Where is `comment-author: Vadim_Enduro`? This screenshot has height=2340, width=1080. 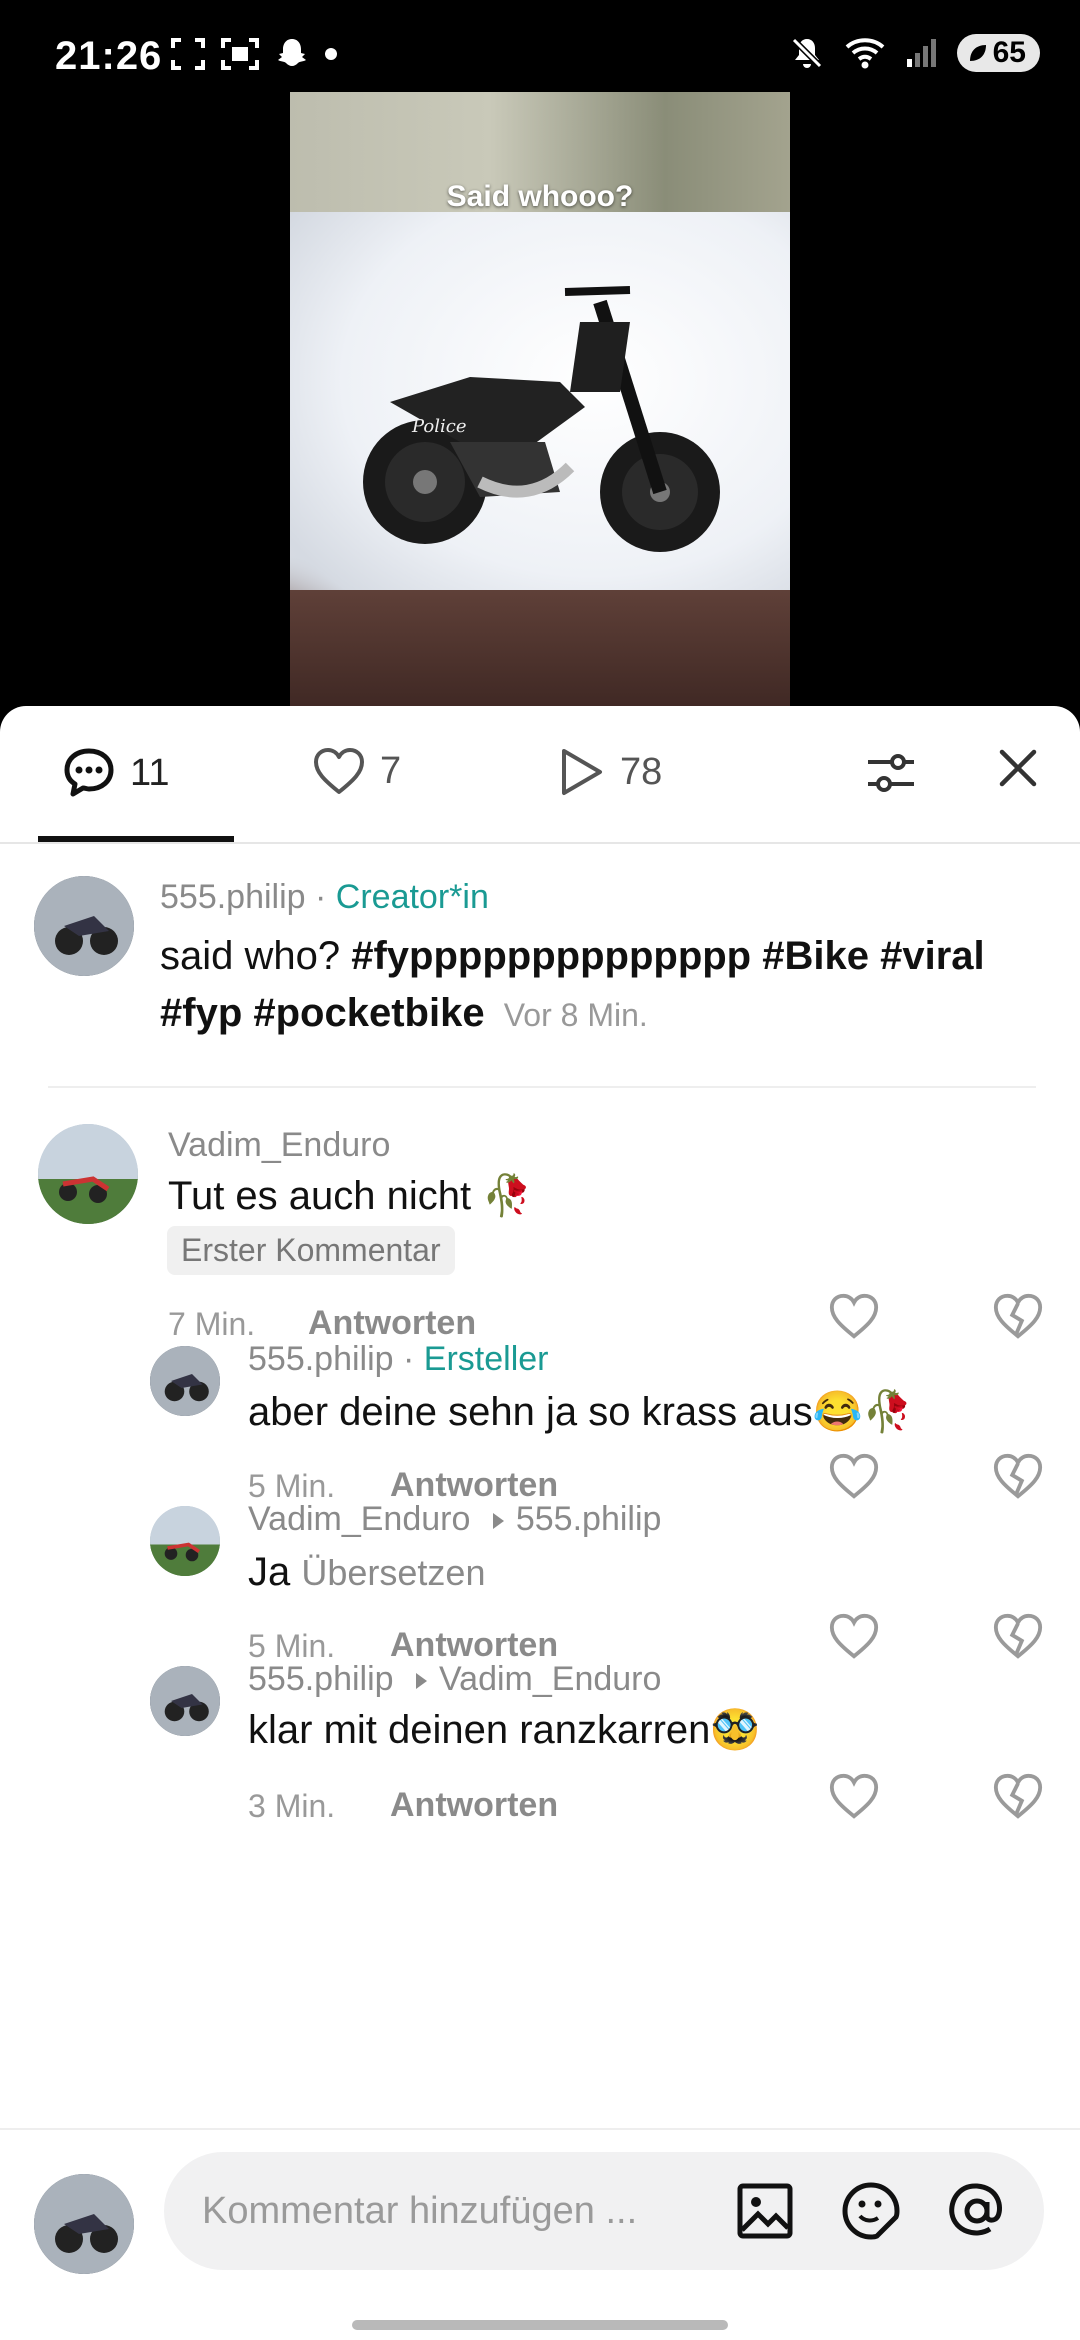
comment-author: Vadim_Enduro is located at coordinates (279, 1145).